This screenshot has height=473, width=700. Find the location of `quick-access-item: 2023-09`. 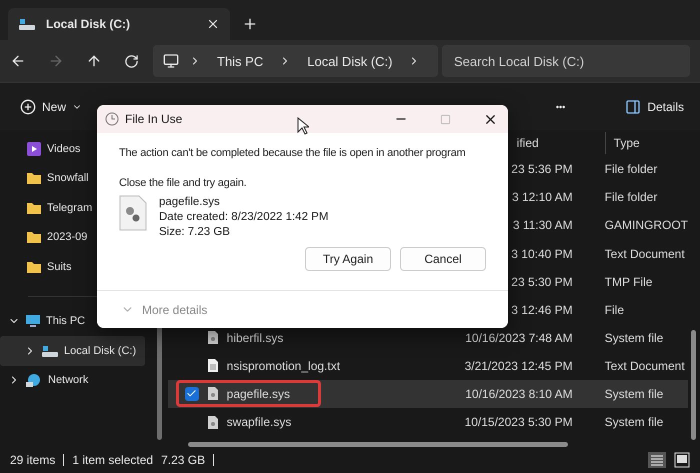

quick-access-item: 2023-09 is located at coordinates (73, 237).